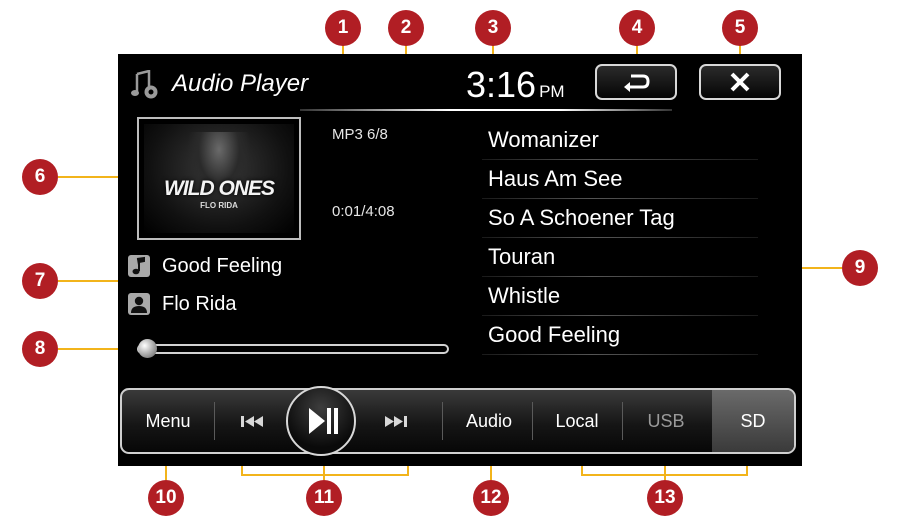  What do you see at coordinates (489, 421) in the screenshot?
I see `audio-button: Audio` at bounding box center [489, 421].